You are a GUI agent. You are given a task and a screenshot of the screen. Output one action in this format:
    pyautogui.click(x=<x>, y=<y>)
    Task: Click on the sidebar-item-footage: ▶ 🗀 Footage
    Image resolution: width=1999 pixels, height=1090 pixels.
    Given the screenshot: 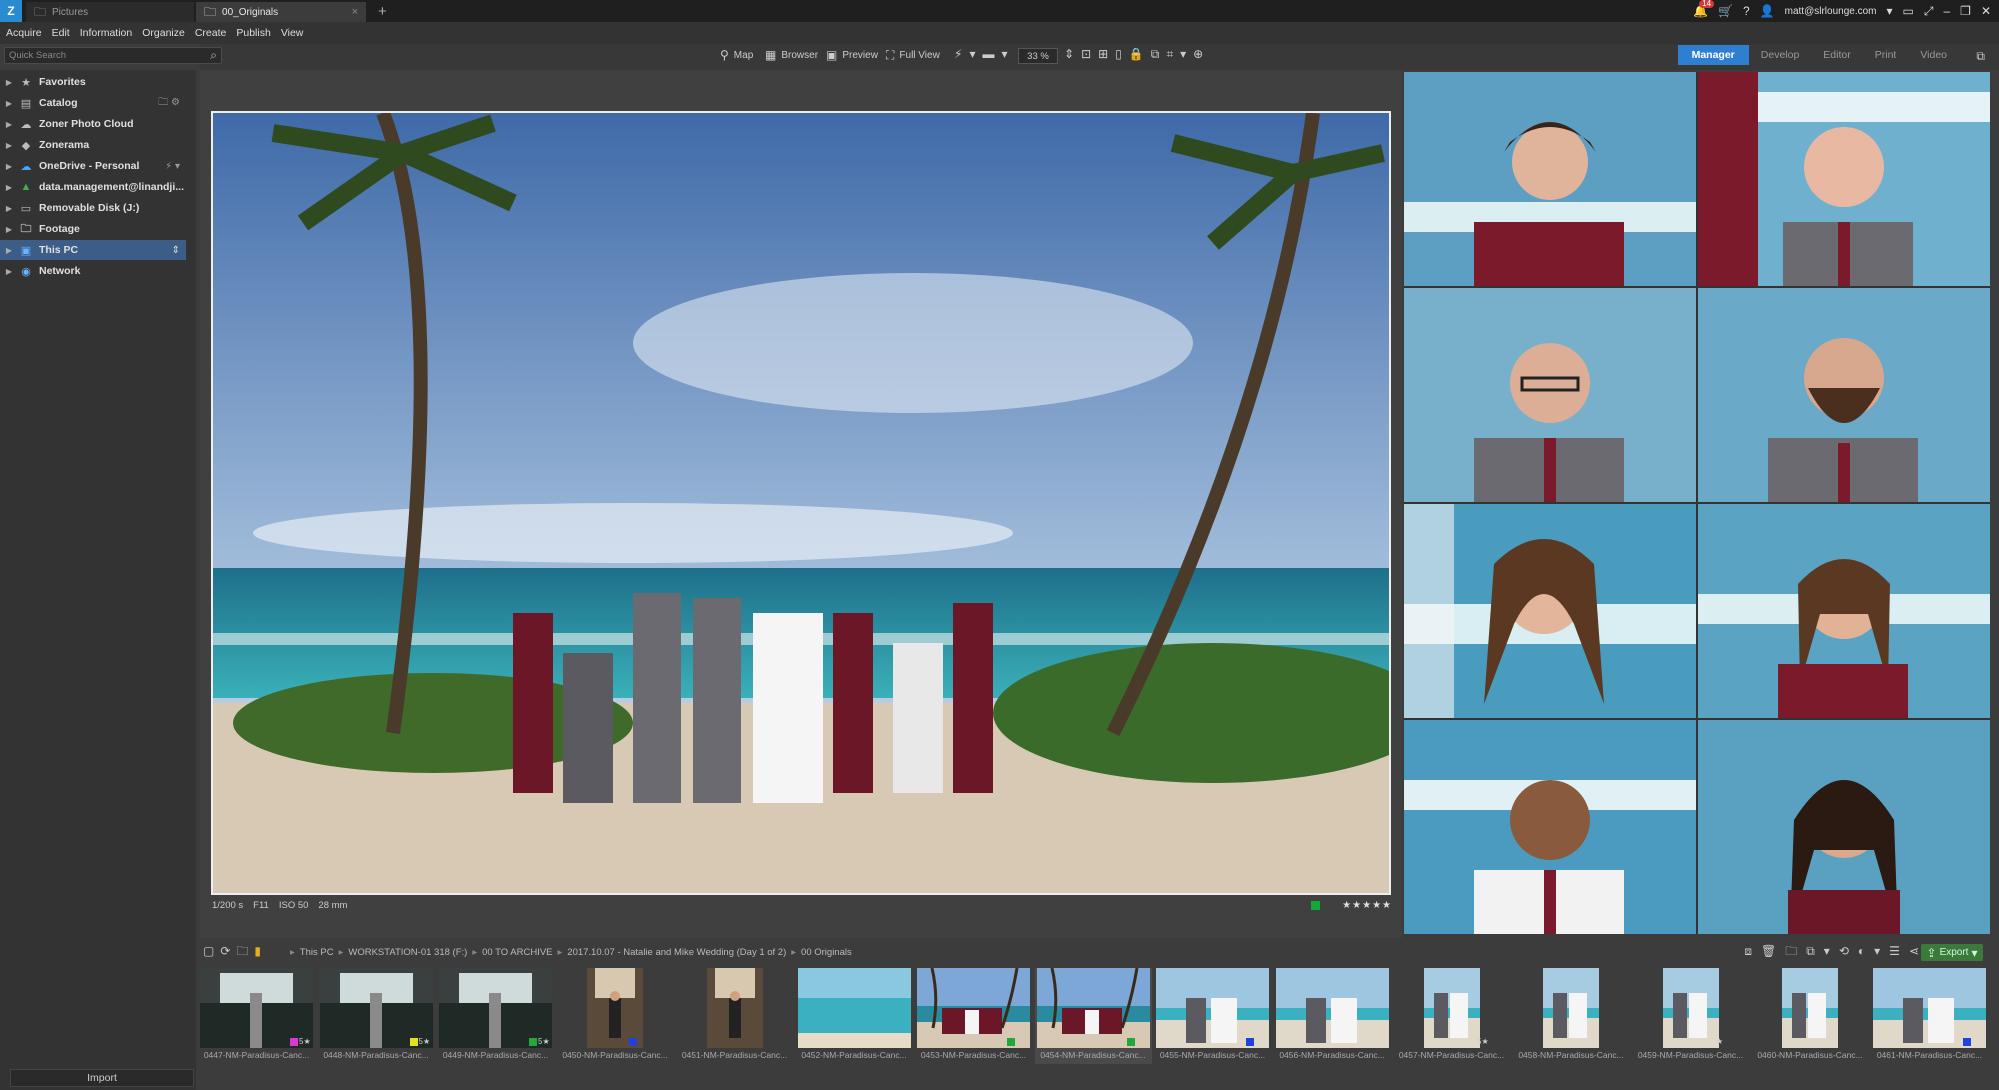 What is the action you would take?
    pyautogui.click(x=93, y=229)
    